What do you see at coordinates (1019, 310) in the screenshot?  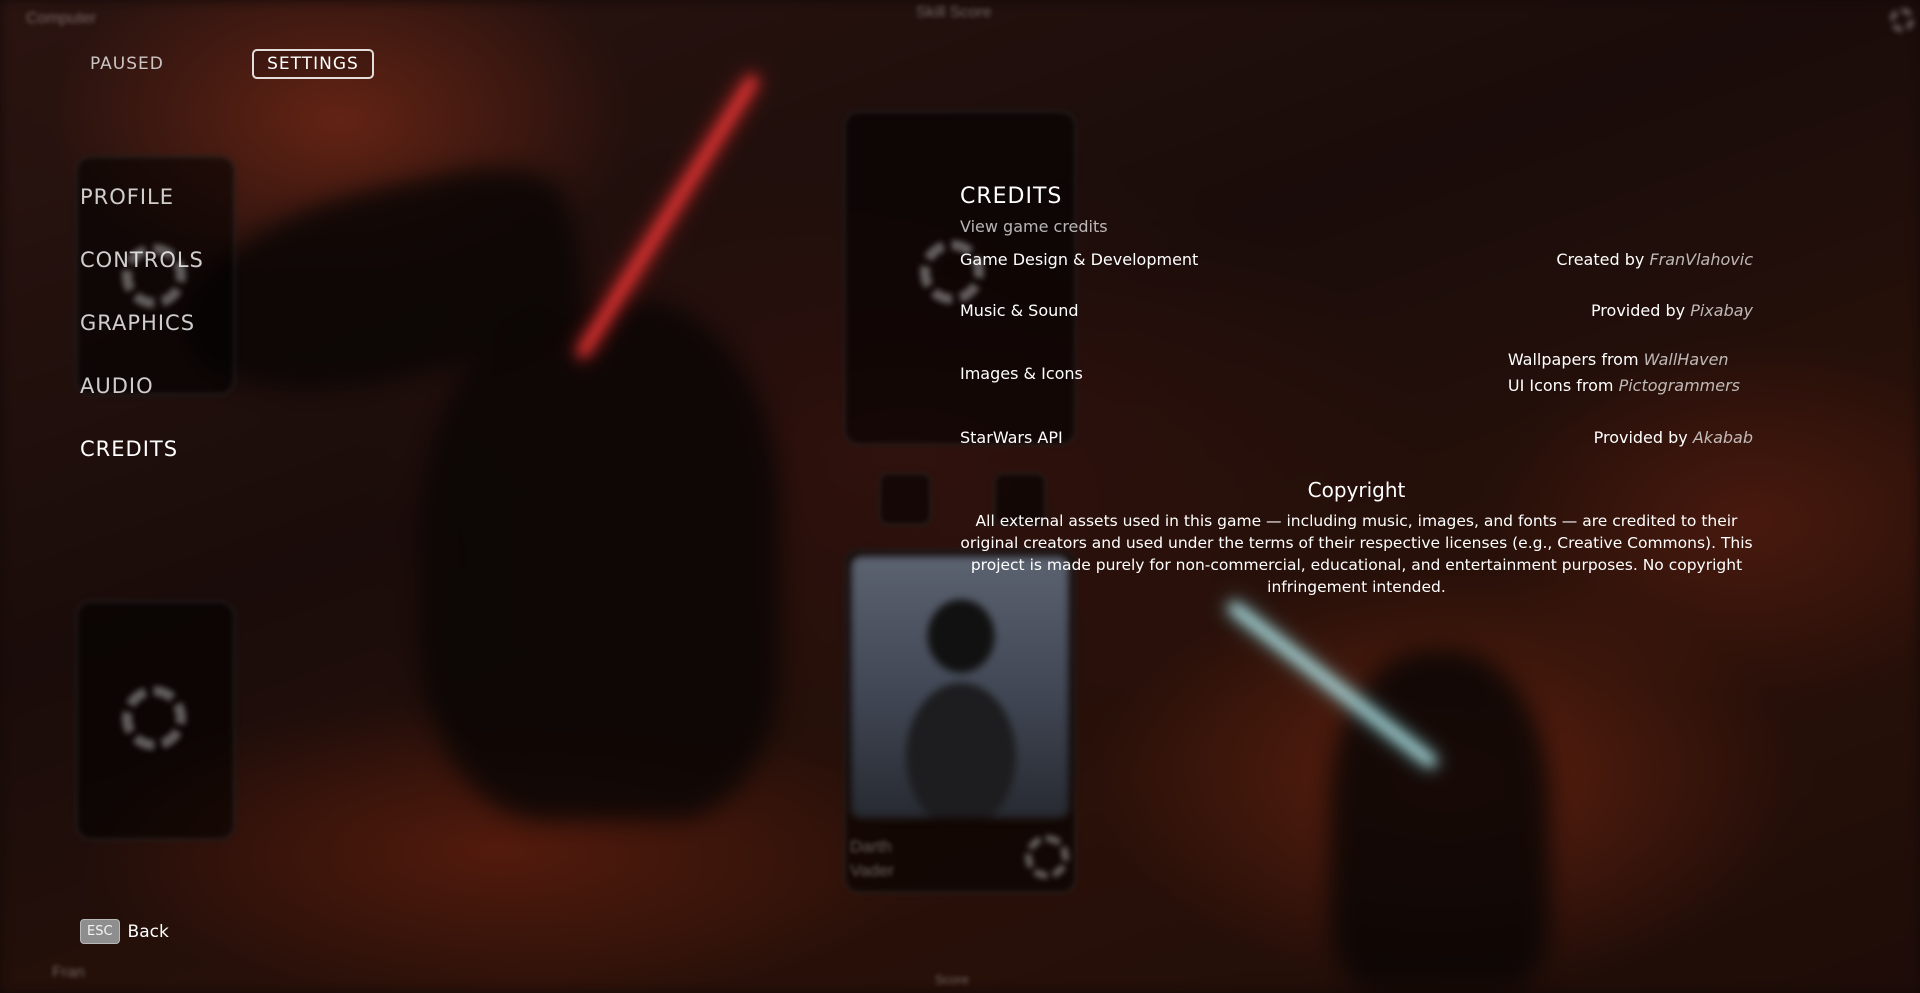 I see `credit-label: Music & Sound` at bounding box center [1019, 310].